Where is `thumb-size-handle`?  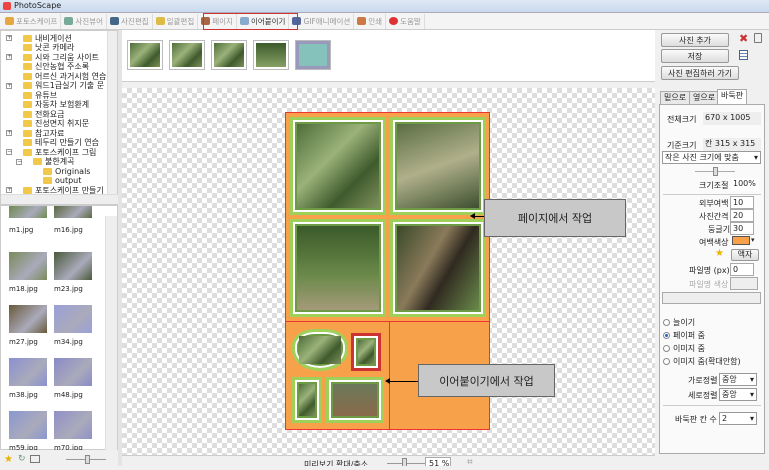 thumb-size-handle is located at coordinates (87, 459).